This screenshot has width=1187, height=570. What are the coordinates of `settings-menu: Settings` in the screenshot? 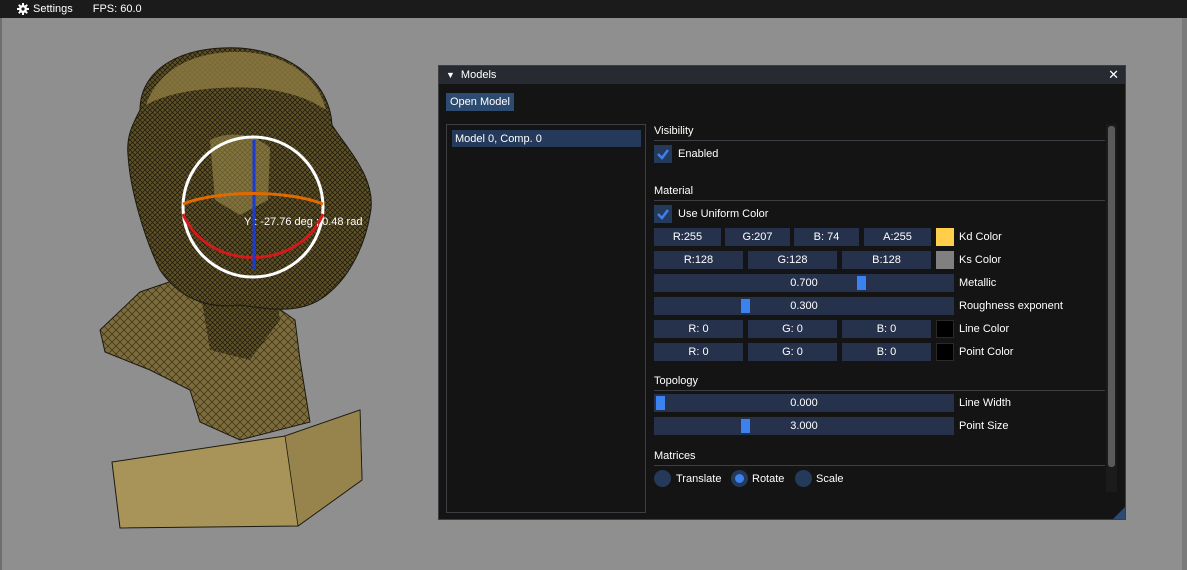 It's located at (36, 9).